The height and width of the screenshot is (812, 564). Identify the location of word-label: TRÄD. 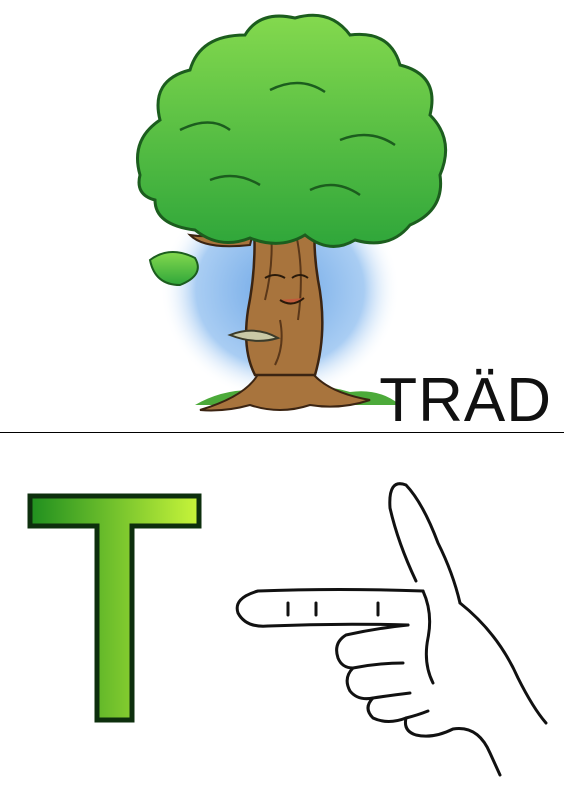
(465, 400).